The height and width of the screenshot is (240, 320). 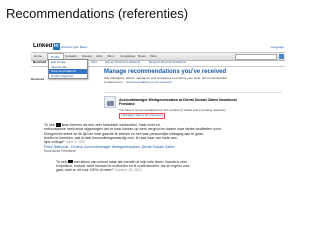 I want to click on language-link: Language, so click(x=277, y=47).